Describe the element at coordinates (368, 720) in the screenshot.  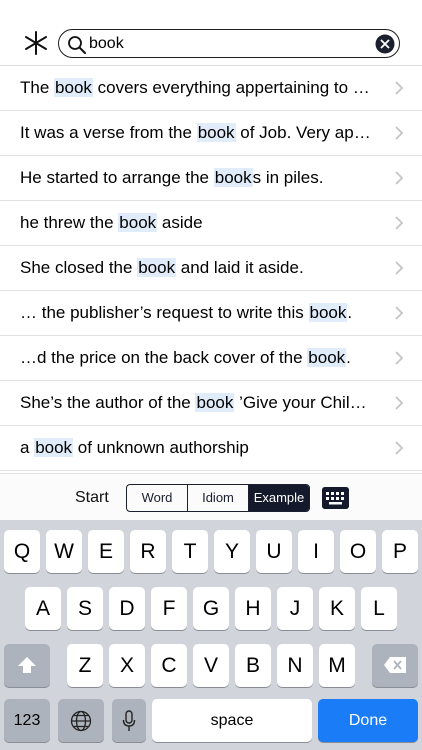
I see `done-key: Done` at that location.